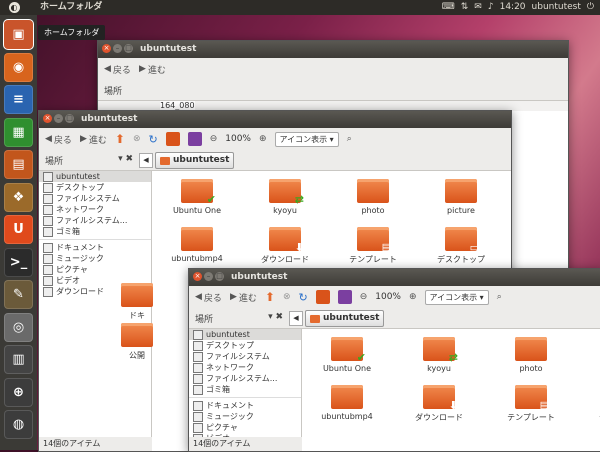  What do you see at coordinates (18, 67) in the screenshot?
I see `firefox-icon: ◉` at bounding box center [18, 67].